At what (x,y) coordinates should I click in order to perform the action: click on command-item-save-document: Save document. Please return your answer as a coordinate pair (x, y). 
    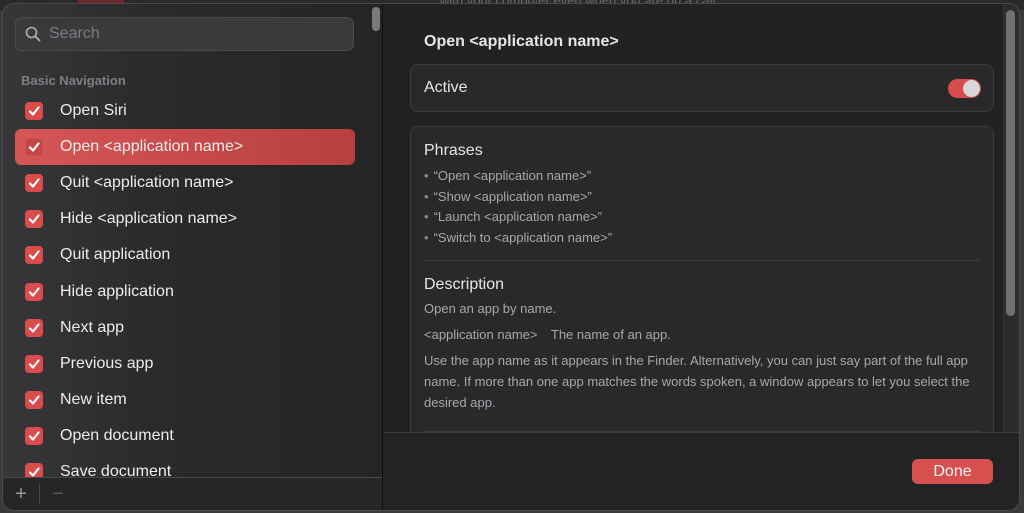
    Looking at the image, I should click on (185, 466).